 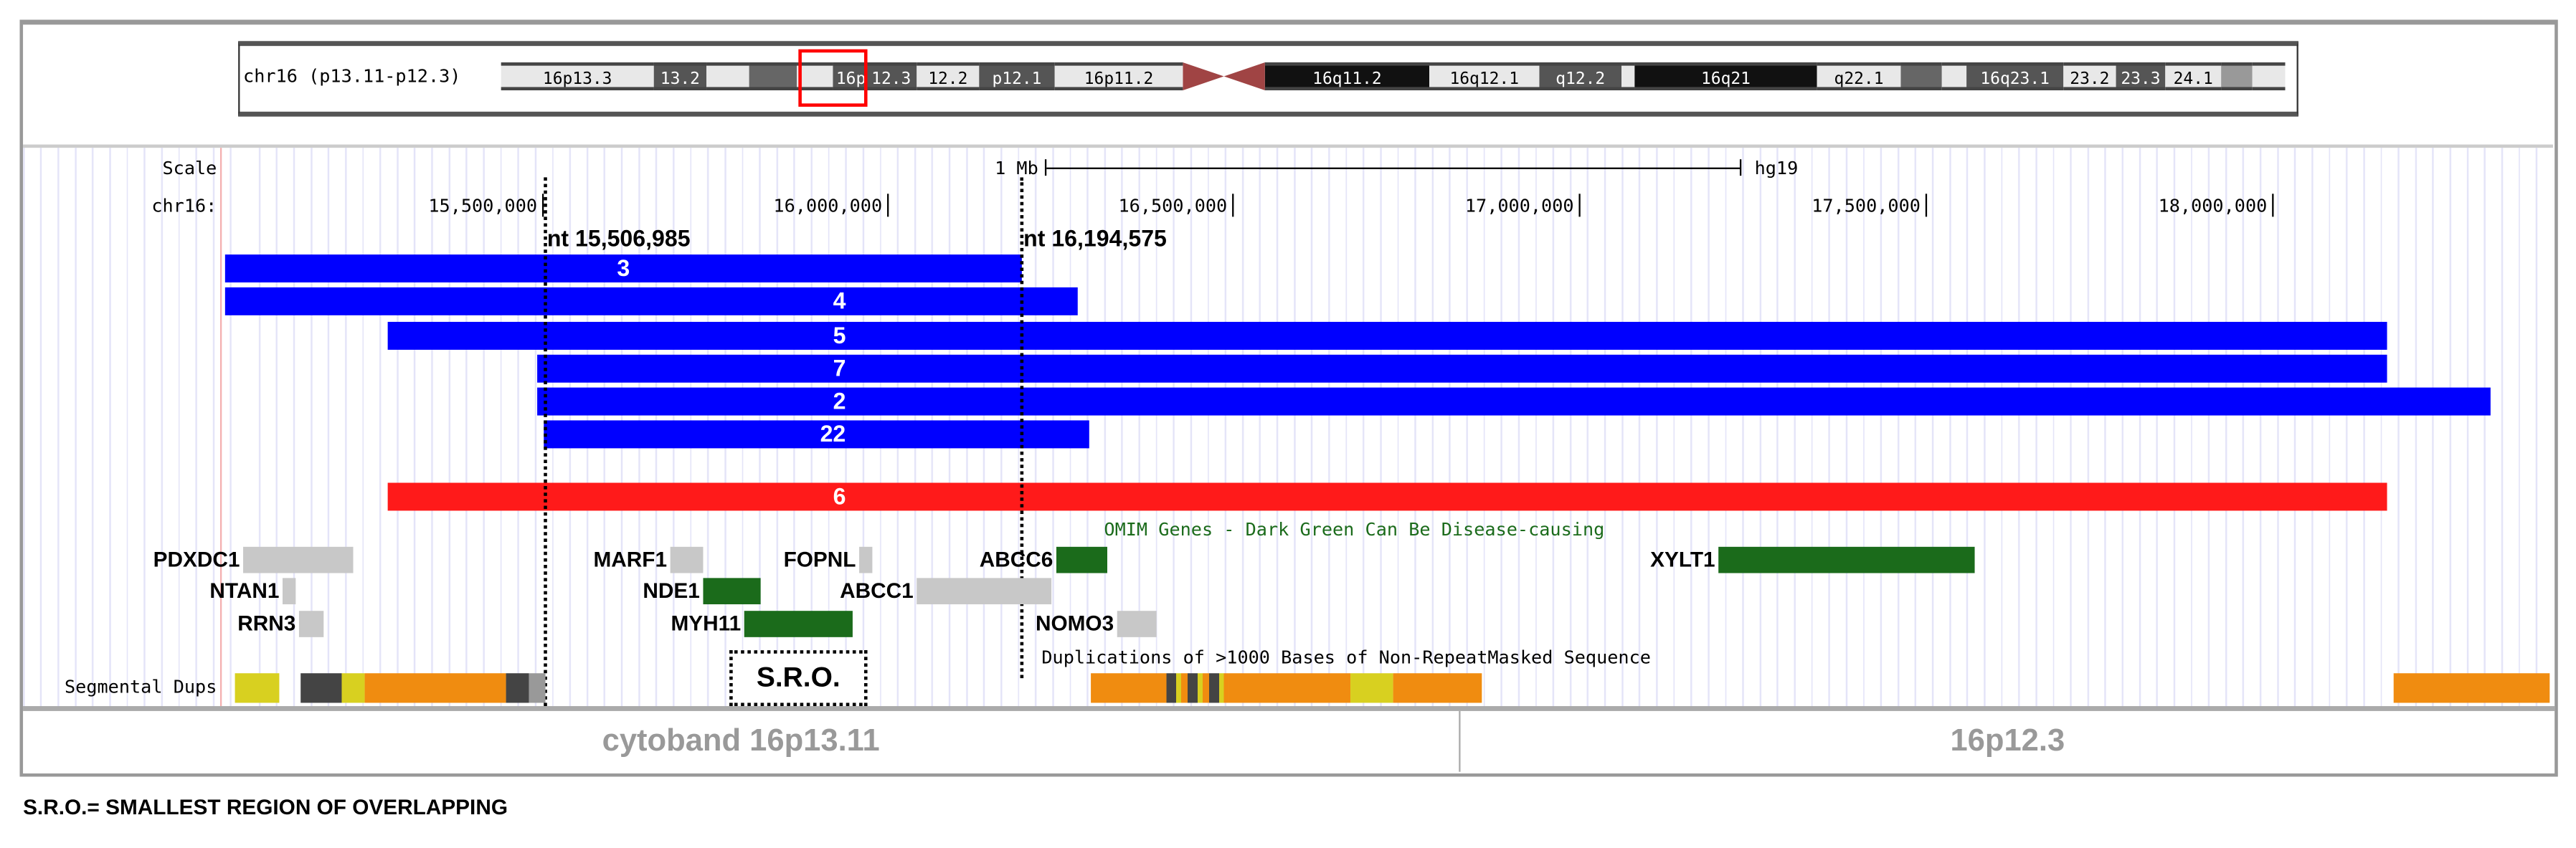 What do you see at coordinates (1346, 76) in the screenshot?
I see `band: 16q11.2` at bounding box center [1346, 76].